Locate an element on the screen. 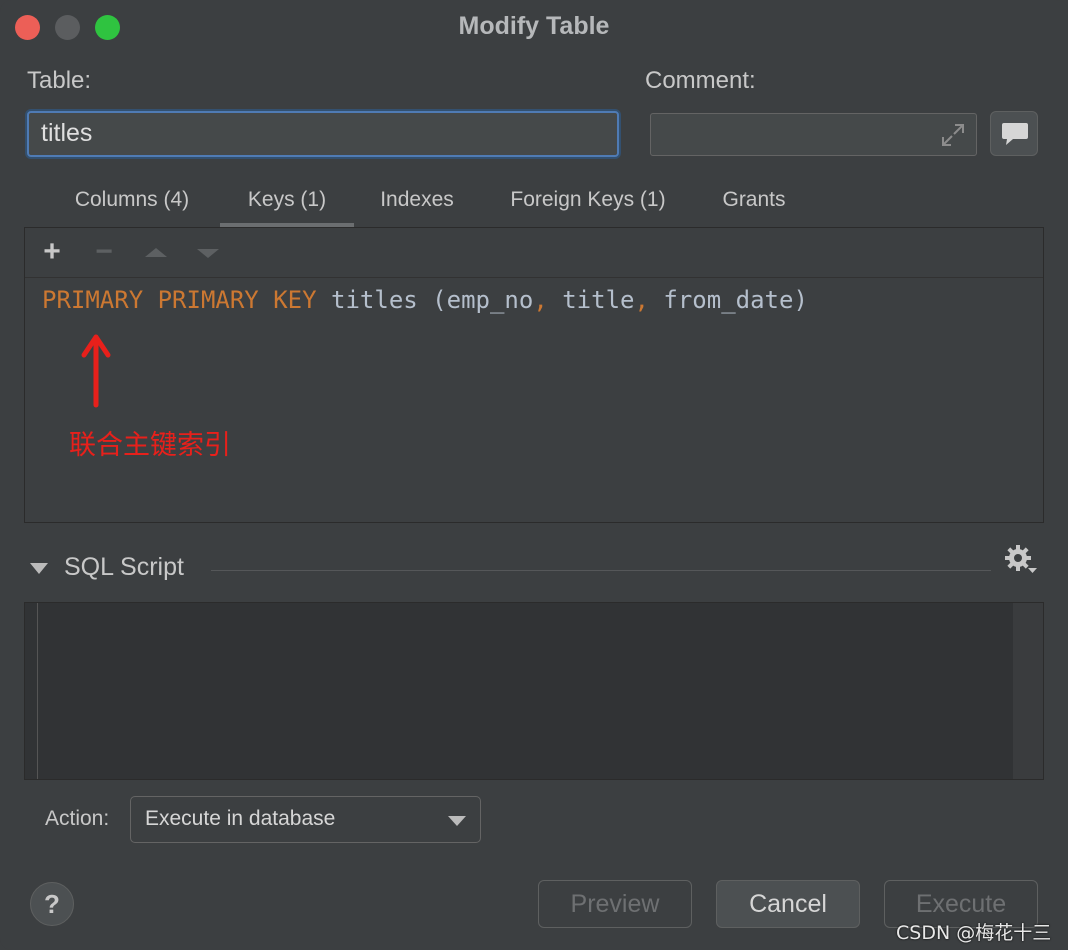  key-name: PRIMARY is located at coordinates (93, 300).